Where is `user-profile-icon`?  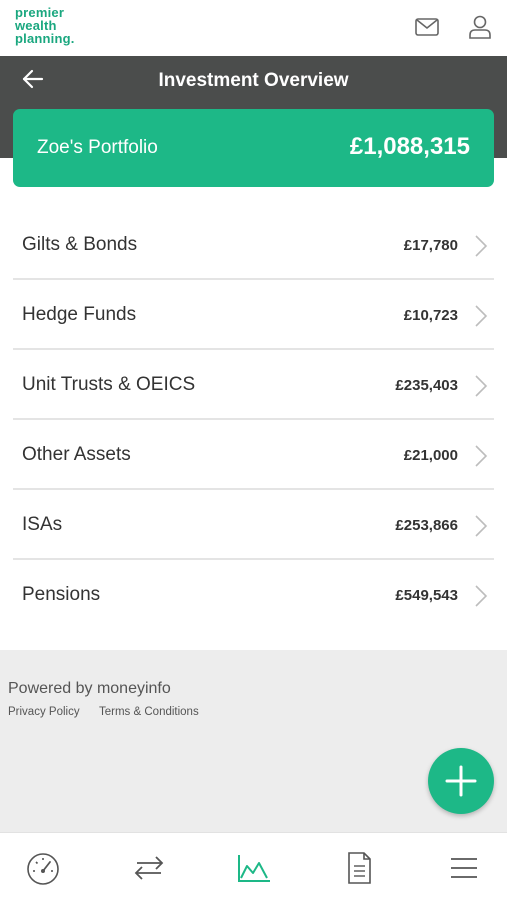 user-profile-icon is located at coordinates (480, 27).